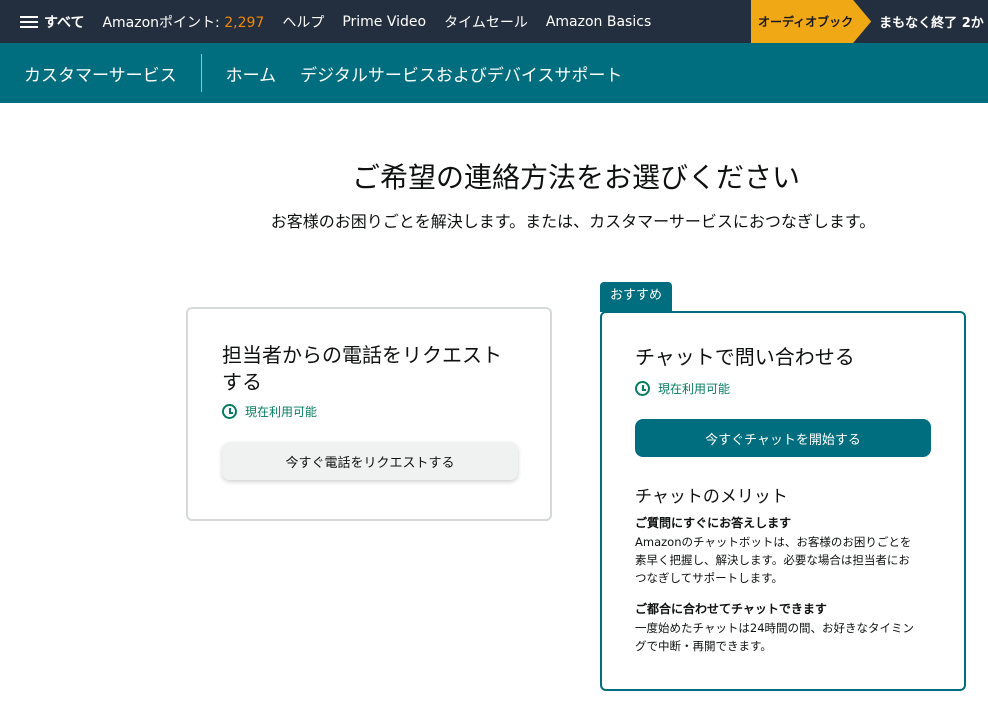 The height and width of the screenshot is (712, 988). I want to click on all-menu-label: すべて, so click(64, 22).